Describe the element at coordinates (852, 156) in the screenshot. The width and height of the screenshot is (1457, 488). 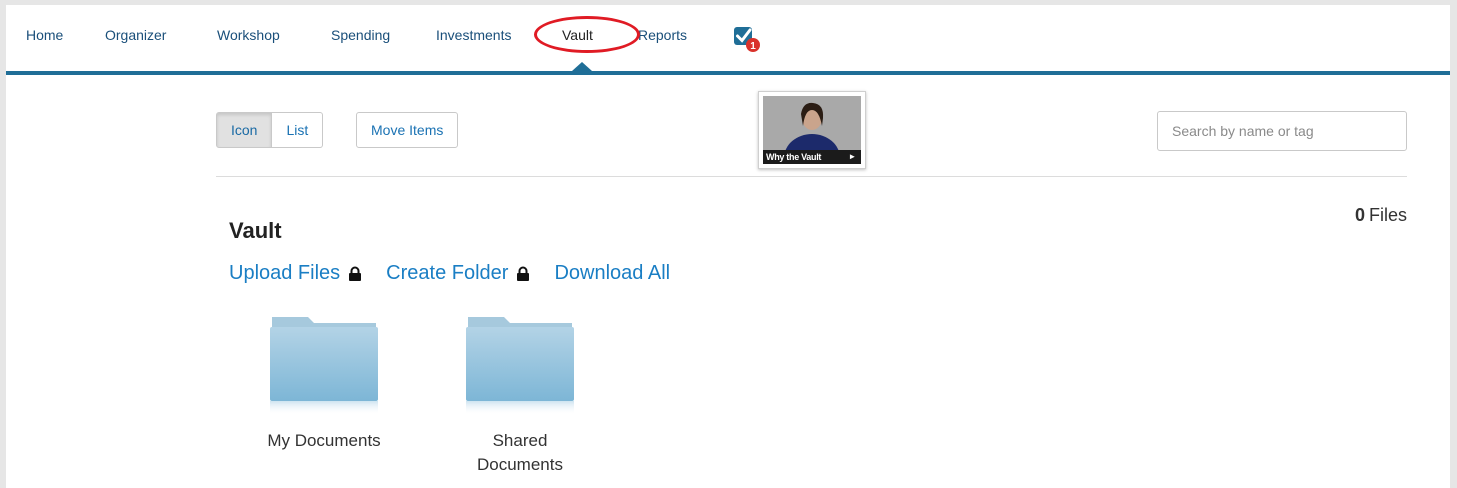
I see `play-icon: ►` at that location.